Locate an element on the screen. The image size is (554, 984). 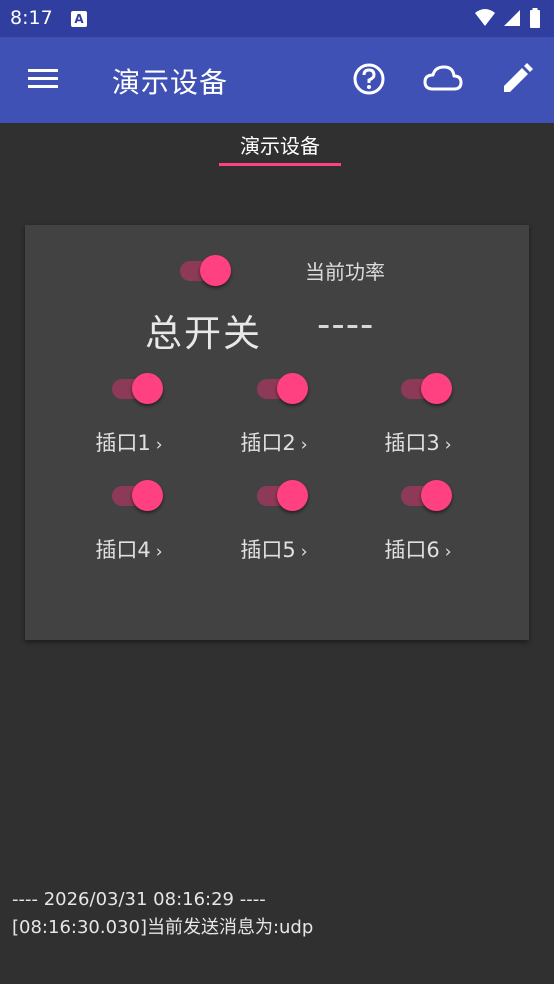
outlet-6-name: 插口6 is located at coordinates (412, 550).